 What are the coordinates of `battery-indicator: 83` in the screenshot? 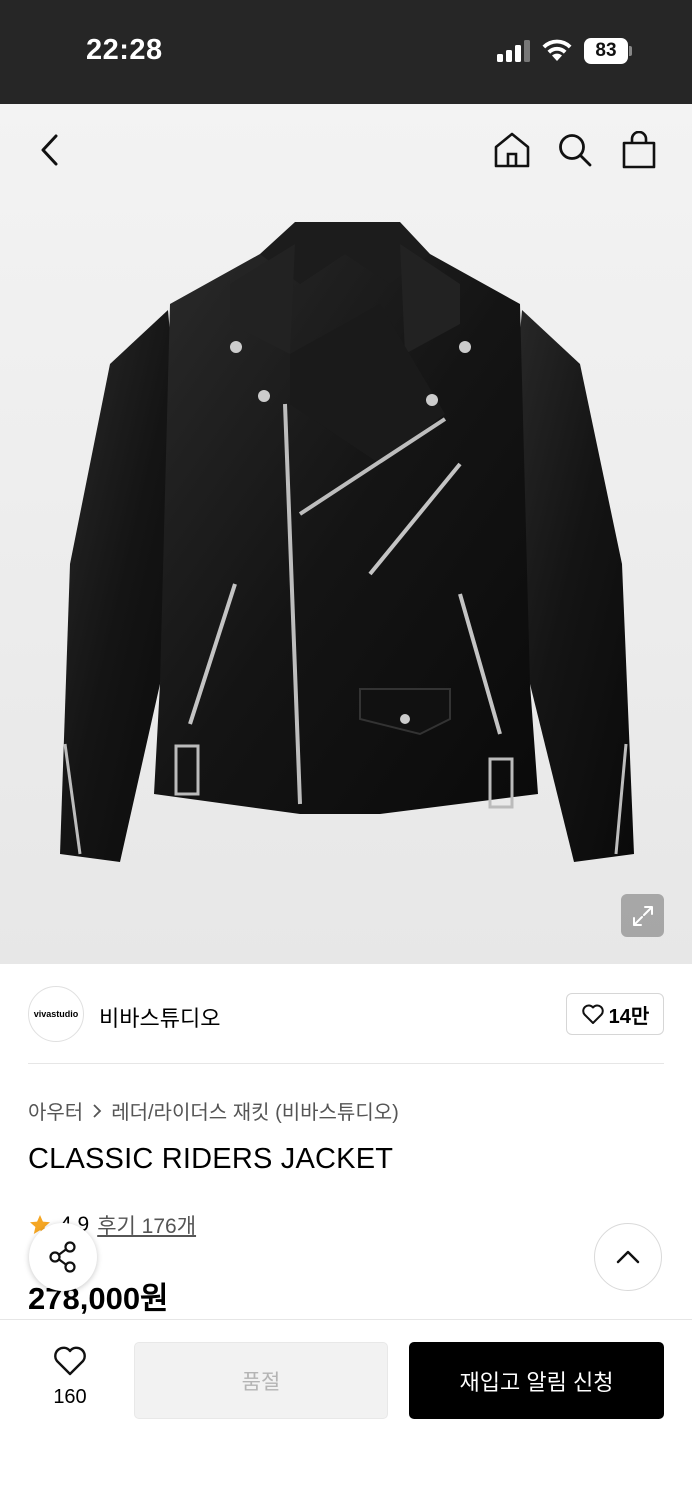 It's located at (608, 51).